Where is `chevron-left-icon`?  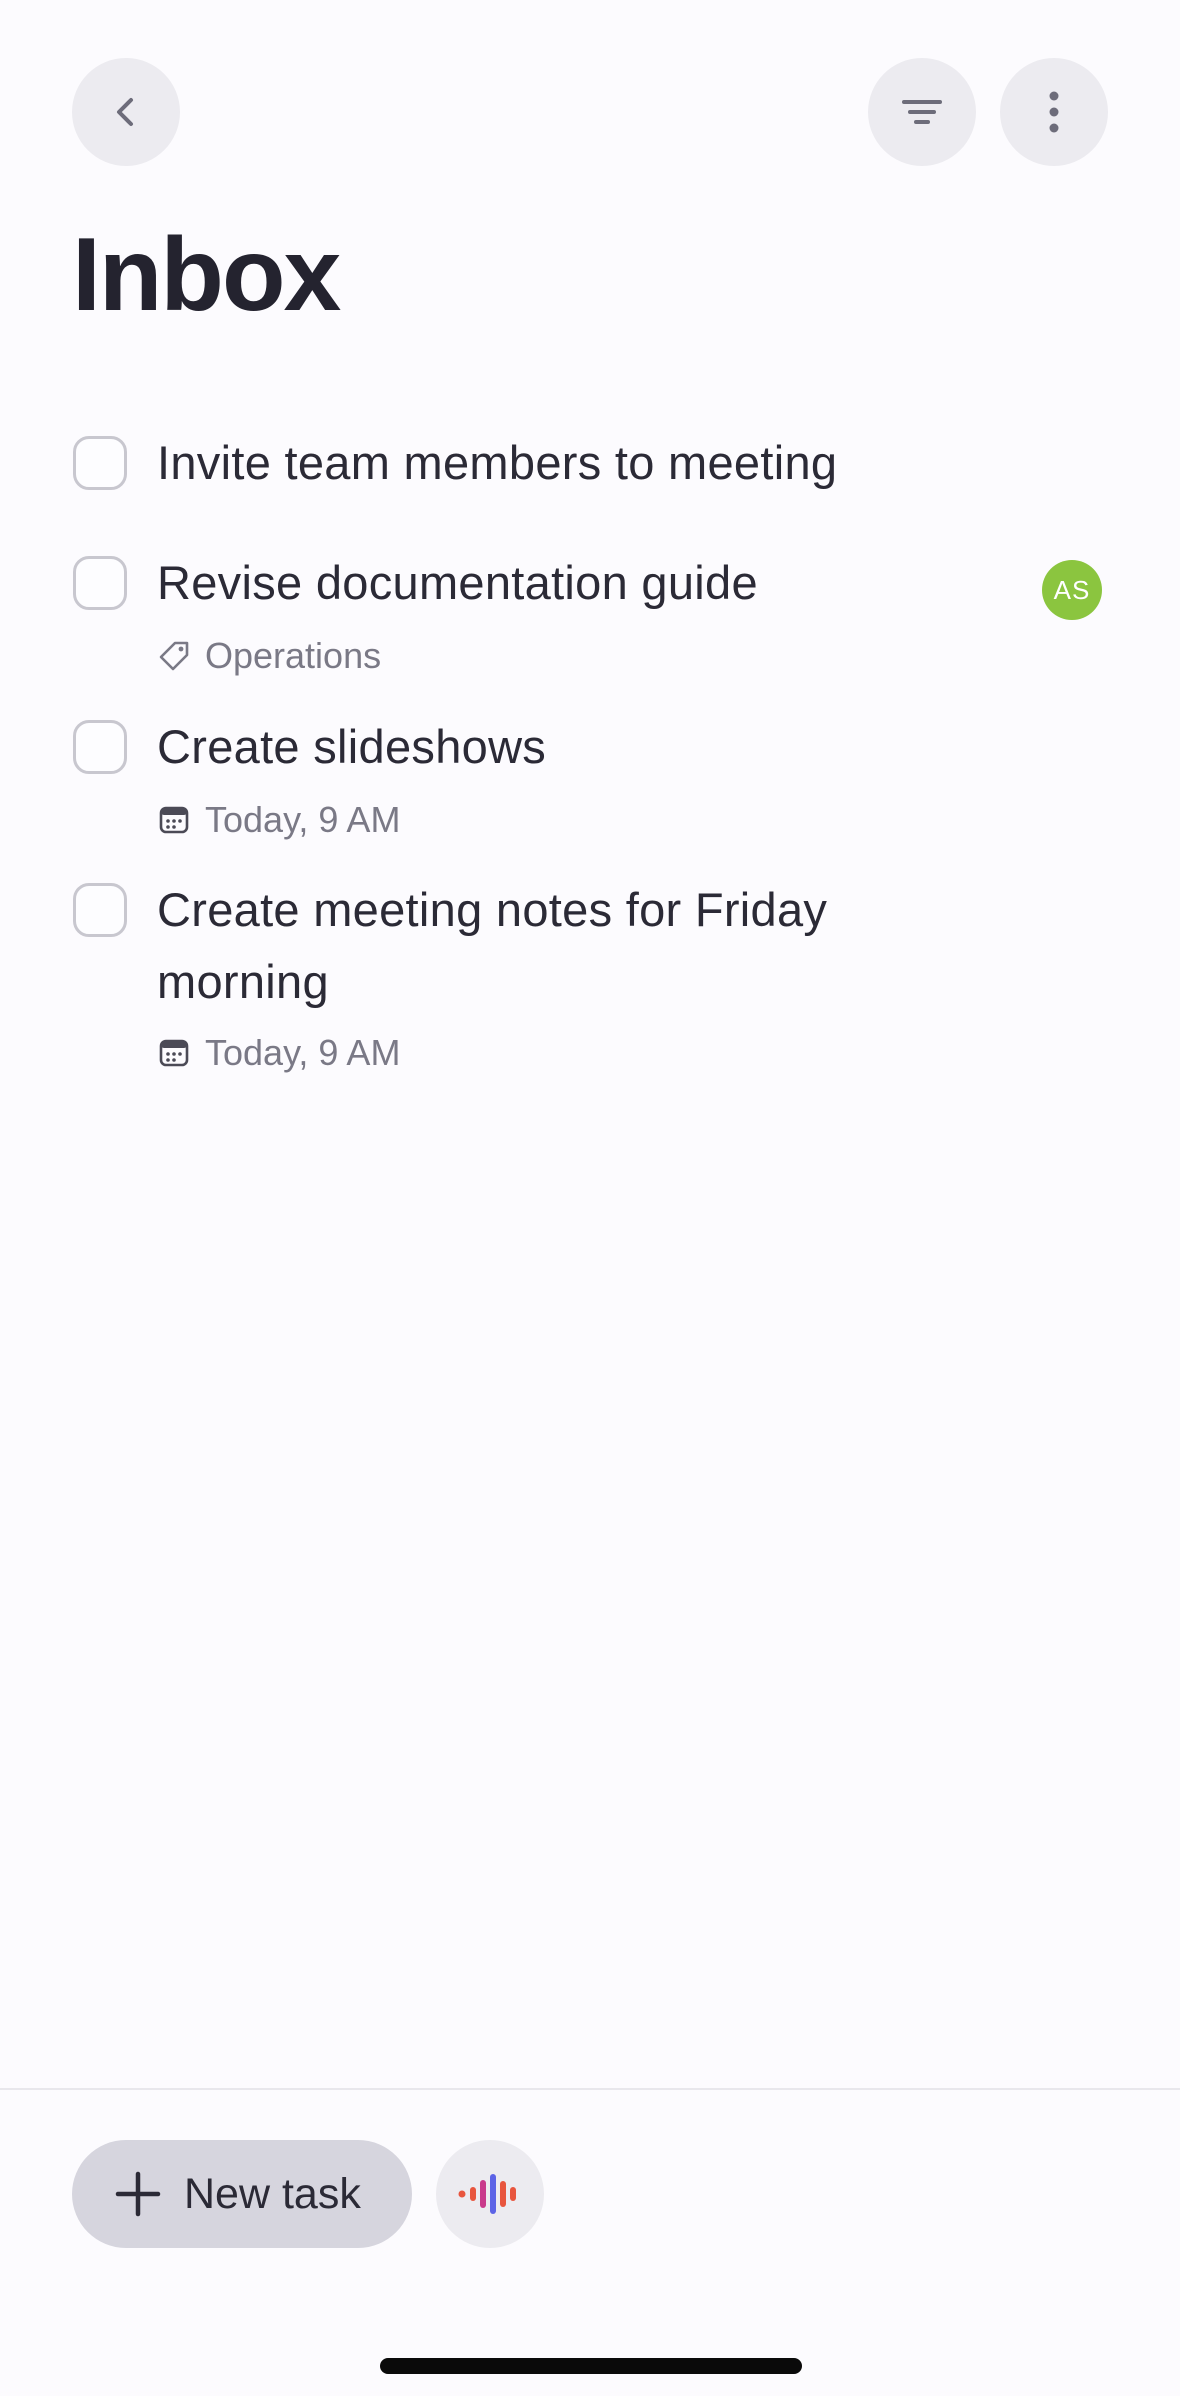
chevron-left-icon is located at coordinates (125, 112).